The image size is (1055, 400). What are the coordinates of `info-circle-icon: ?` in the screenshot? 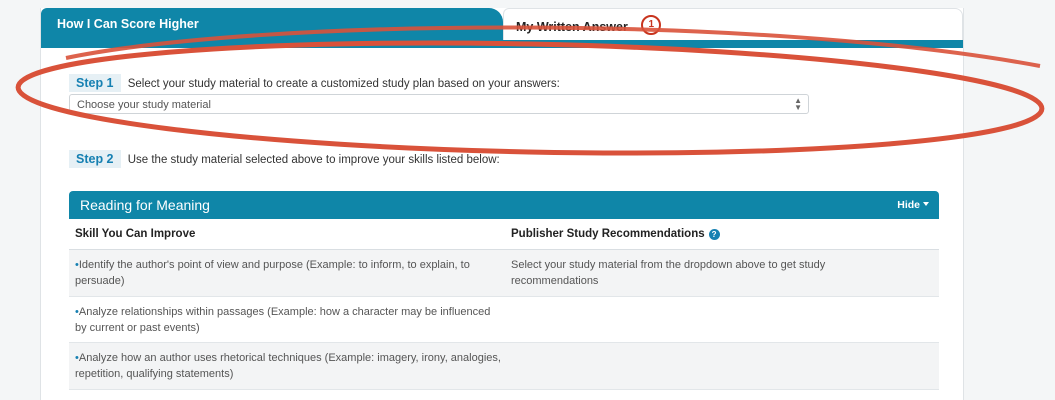 It's located at (714, 234).